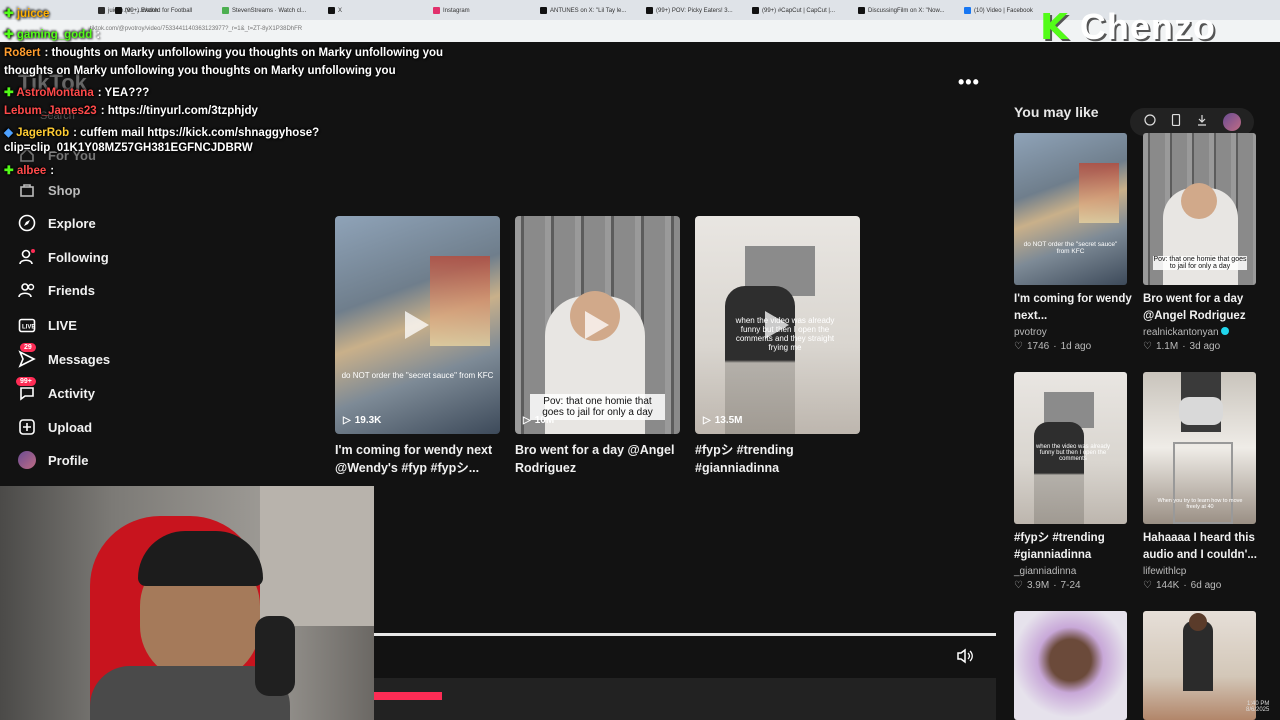 The width and height of the screenshot is (1280, 720). Describe the element at coordinates (33, 14) in the screenshot. I see `chat-username: juicce` at that location.